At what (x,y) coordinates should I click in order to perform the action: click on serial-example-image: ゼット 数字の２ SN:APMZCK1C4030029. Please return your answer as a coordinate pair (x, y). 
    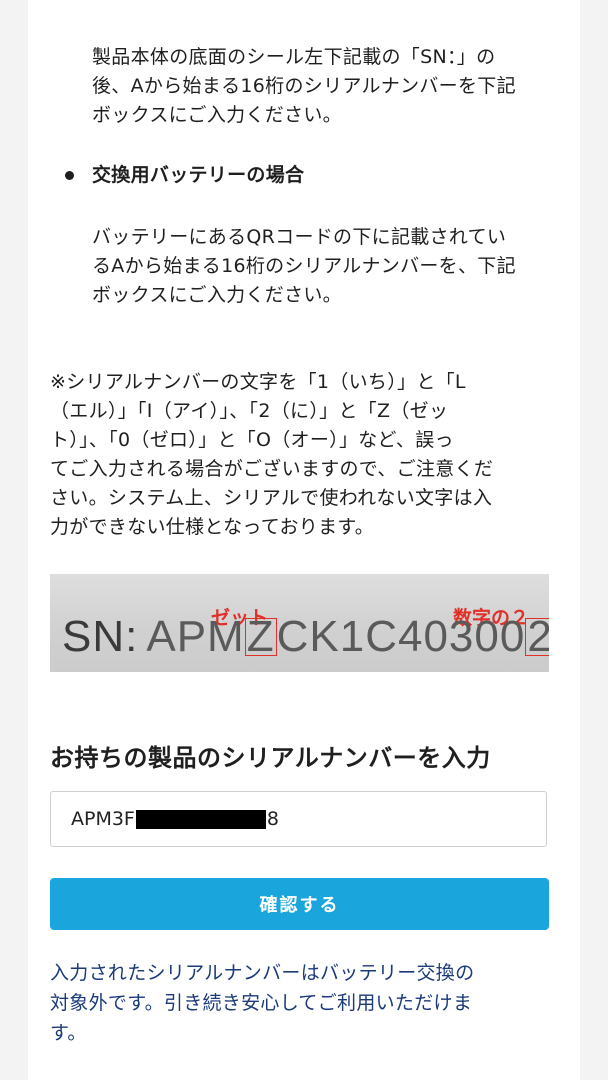
    Looking at the image, I should click on (299, 623).